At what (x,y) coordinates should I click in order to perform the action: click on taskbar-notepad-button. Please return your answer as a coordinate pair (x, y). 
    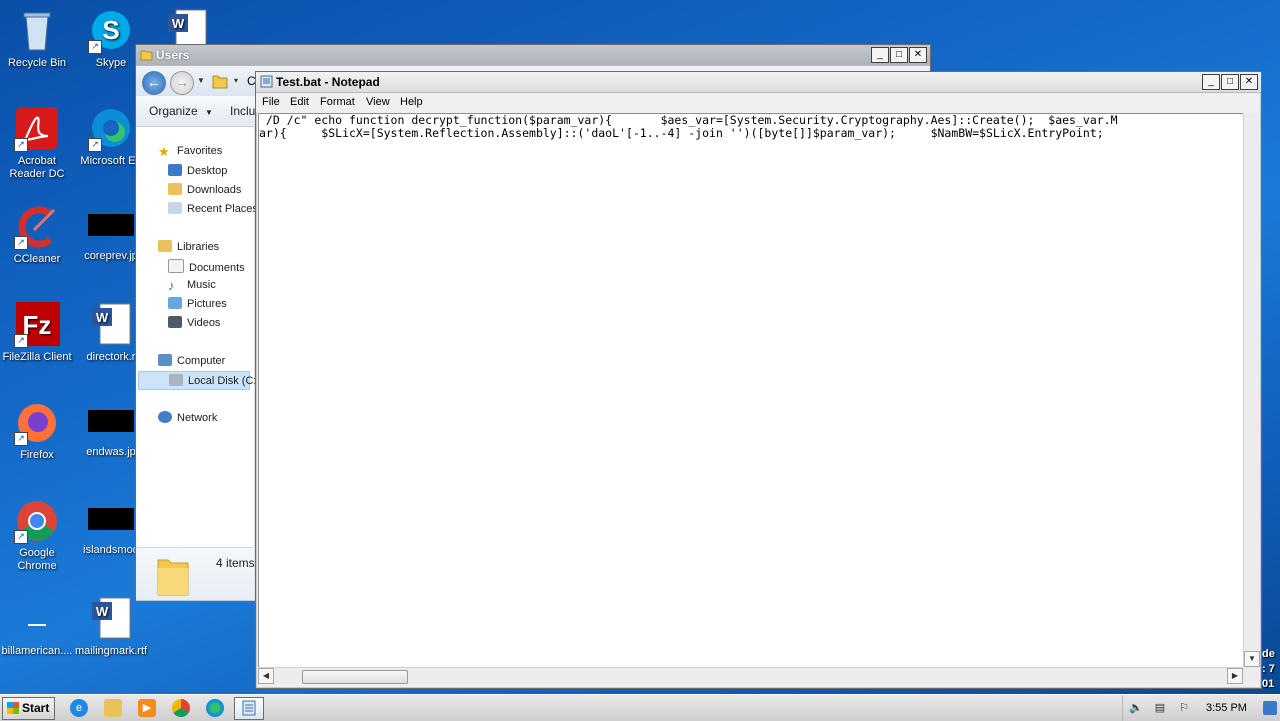
    Looking at the image, I should click on (249, 708).